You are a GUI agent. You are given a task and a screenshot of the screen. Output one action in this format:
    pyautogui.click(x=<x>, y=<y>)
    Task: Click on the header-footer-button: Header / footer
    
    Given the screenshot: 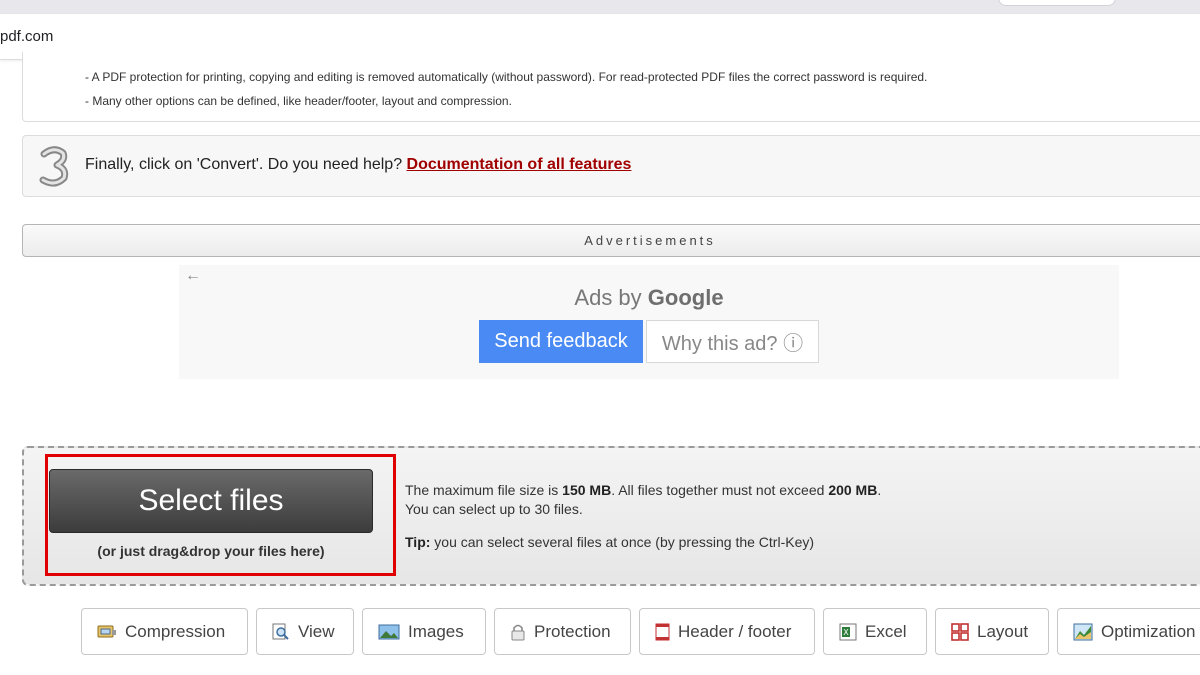 What is the action you would take?
    pyautogui.click(x=727, y=631)
    